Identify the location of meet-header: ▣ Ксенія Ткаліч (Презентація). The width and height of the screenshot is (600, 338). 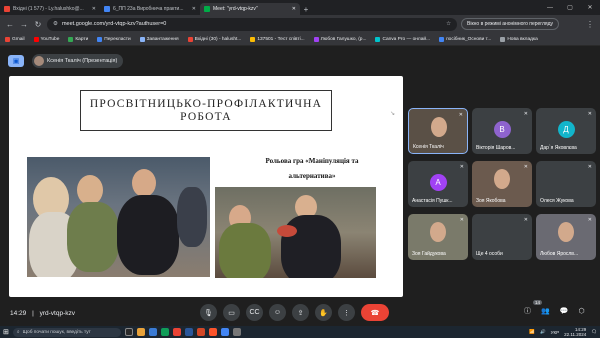
(300, 61).